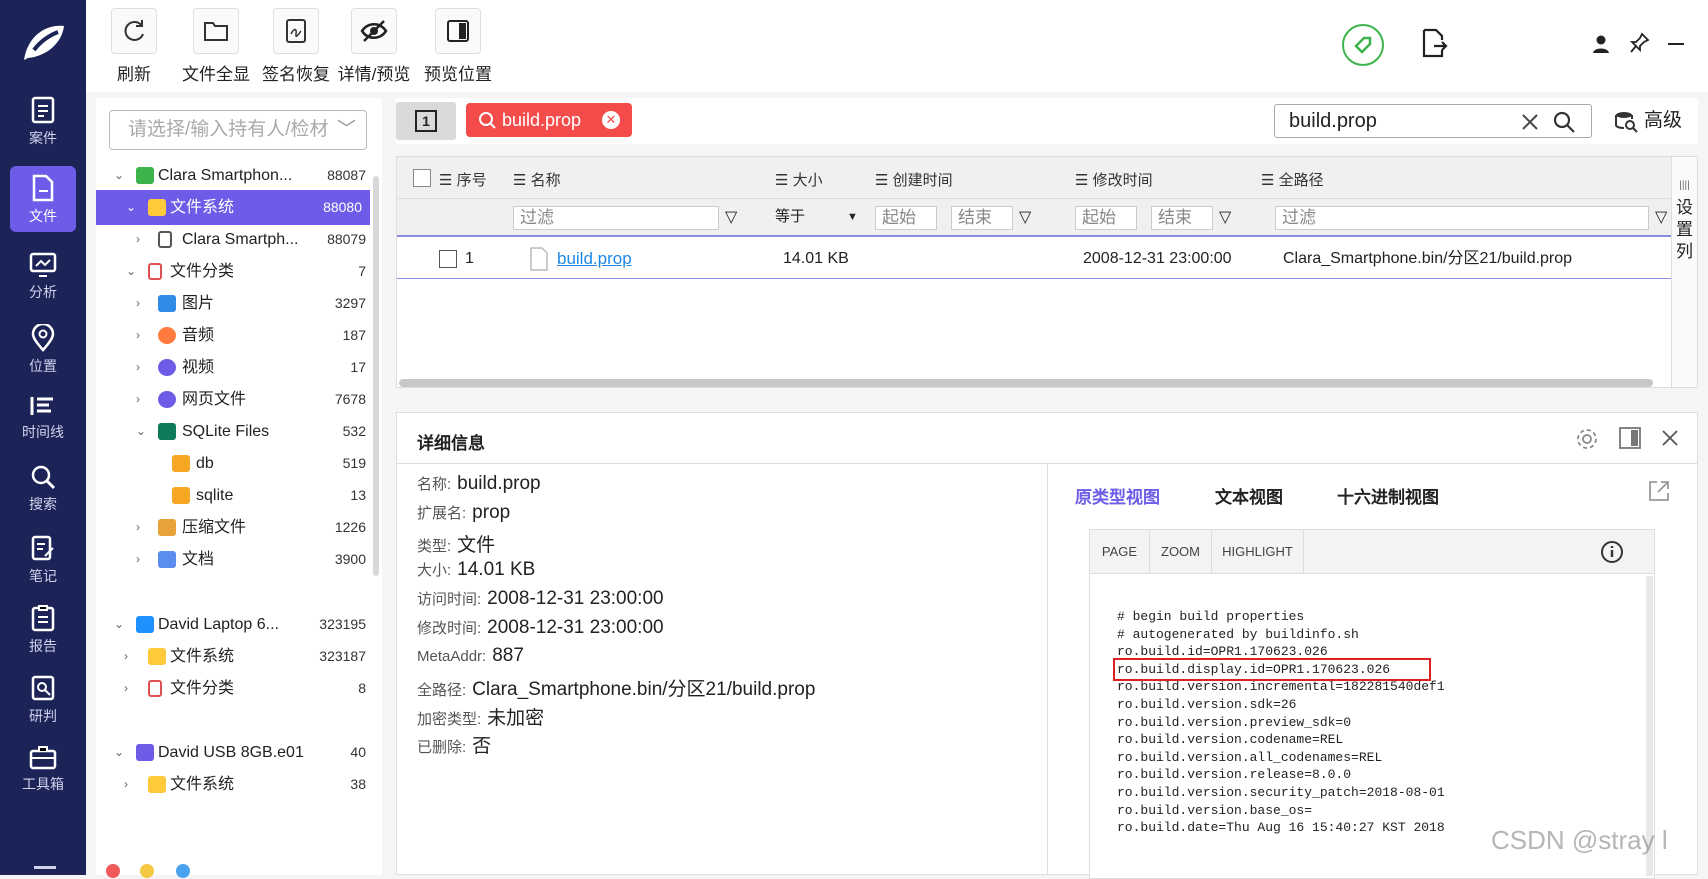 The height and width of the screenshot is (879, 1708). I want to click on nav-judge: 研判, so click(43, 699).